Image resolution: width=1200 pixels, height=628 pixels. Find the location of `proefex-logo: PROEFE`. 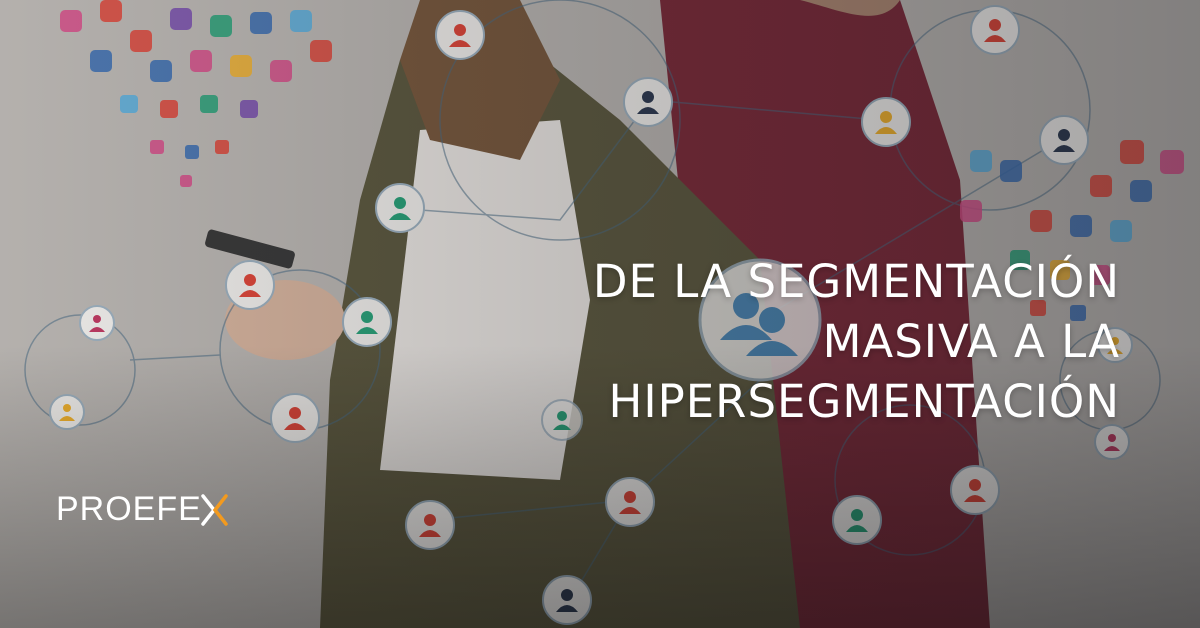

proefex-logo: PROEFE is located at coordinates (143, 509).